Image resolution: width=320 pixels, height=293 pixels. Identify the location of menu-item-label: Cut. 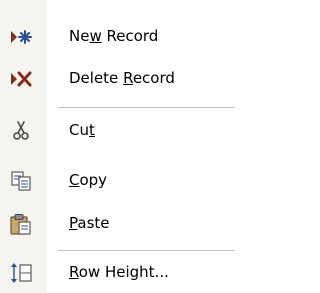
(82, 130).